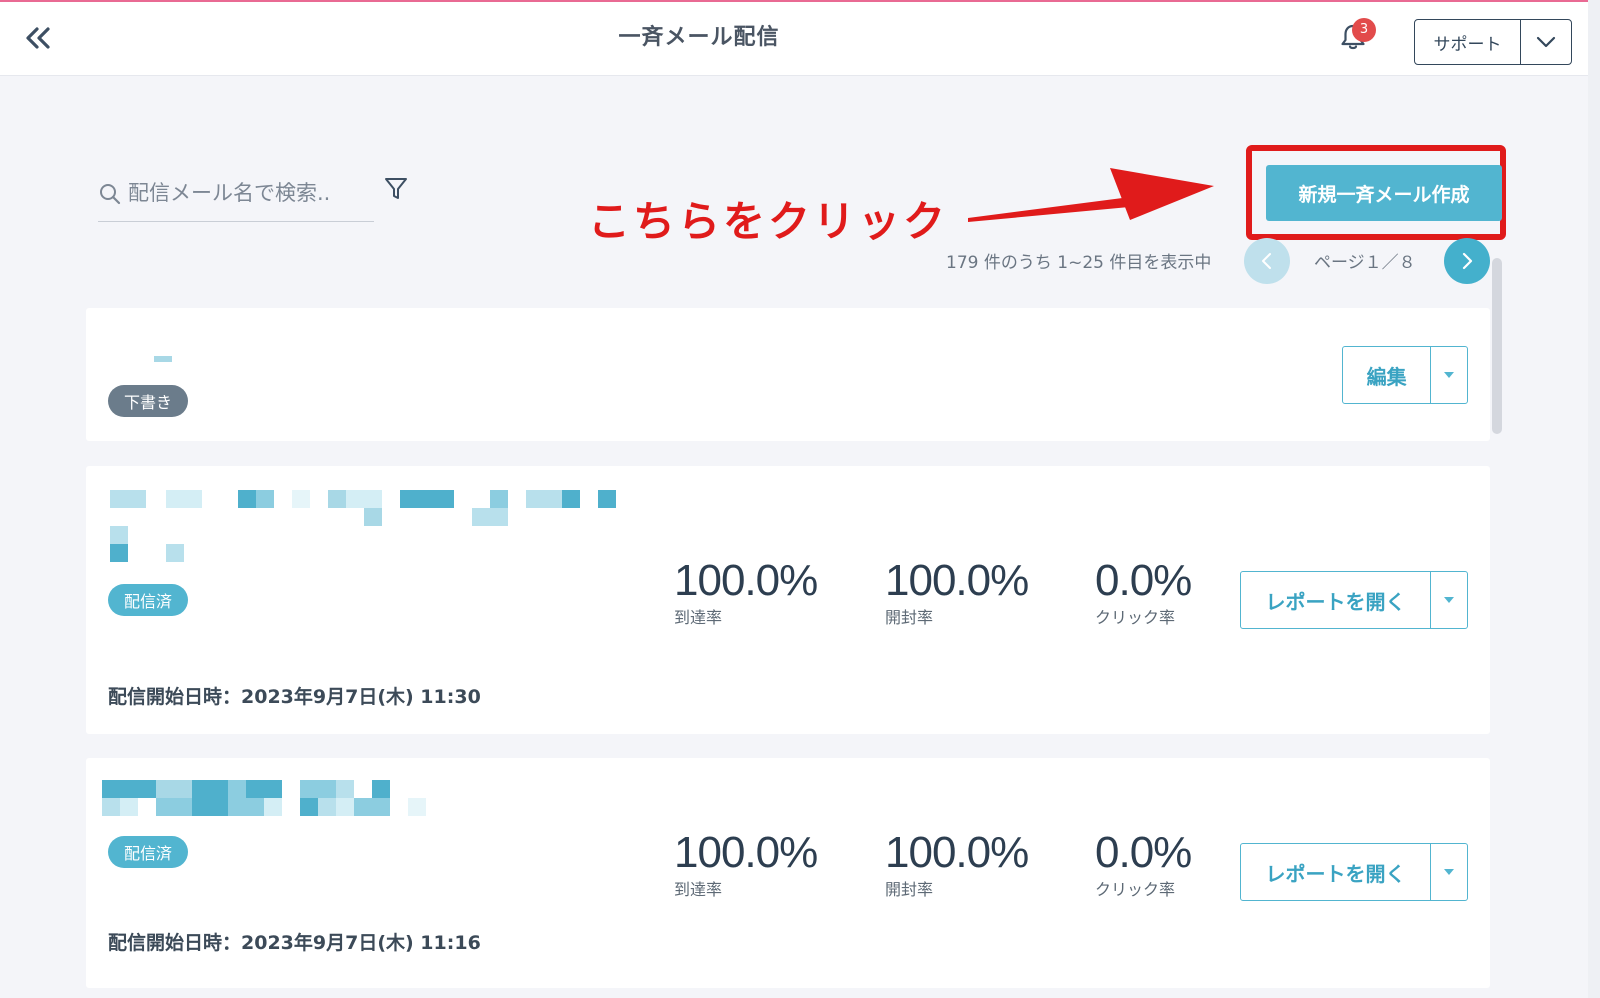  I want to click on edit-options-button, so click(1449, 375).